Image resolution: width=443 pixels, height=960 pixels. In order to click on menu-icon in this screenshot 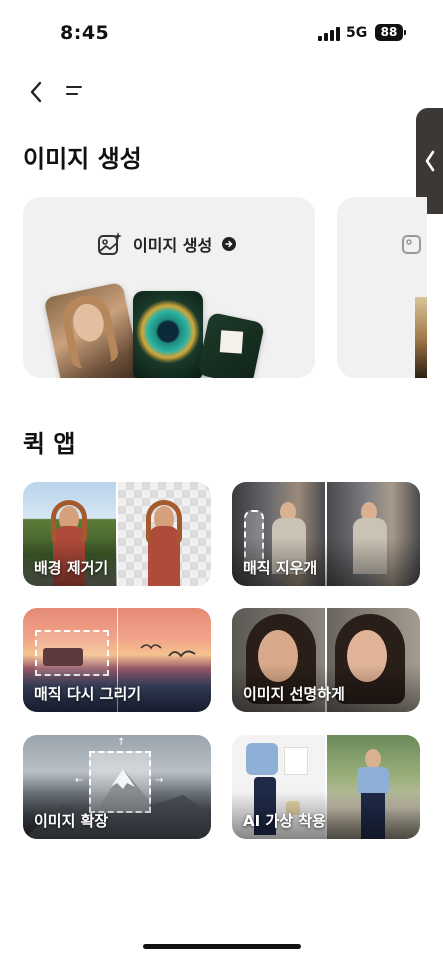, I will do `click(74, 87)`.